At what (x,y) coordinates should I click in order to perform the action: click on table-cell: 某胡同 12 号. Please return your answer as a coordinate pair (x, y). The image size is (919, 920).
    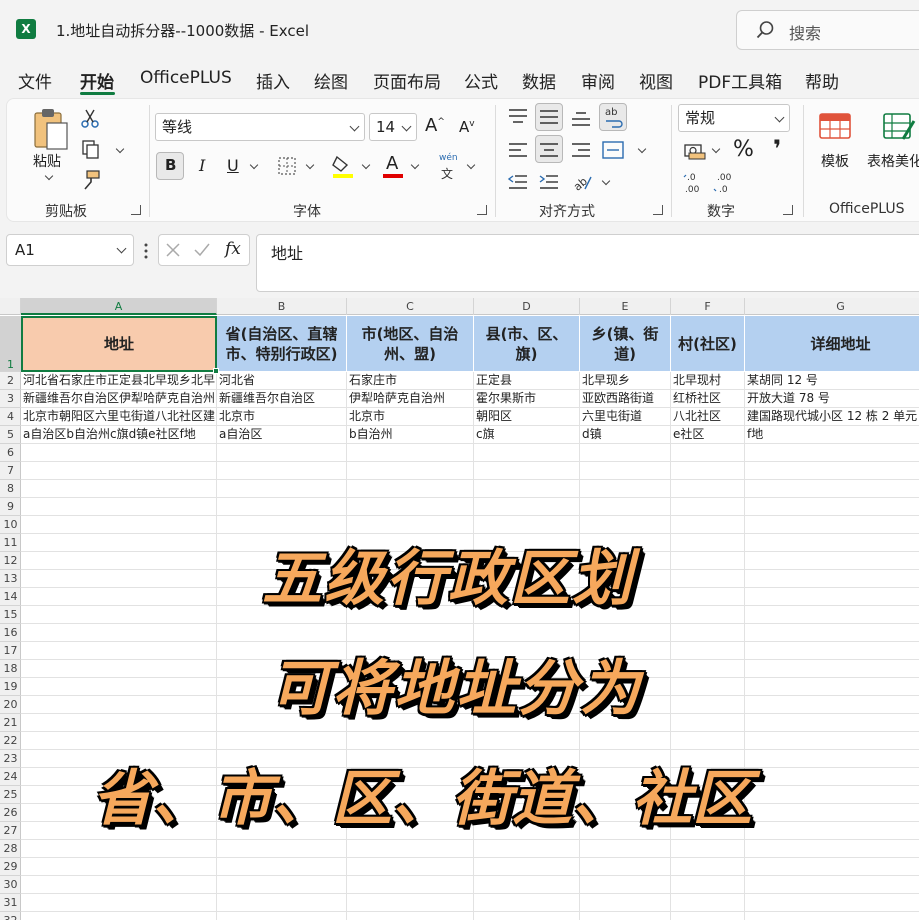
    Looking at the image, I should click on (832, 381).